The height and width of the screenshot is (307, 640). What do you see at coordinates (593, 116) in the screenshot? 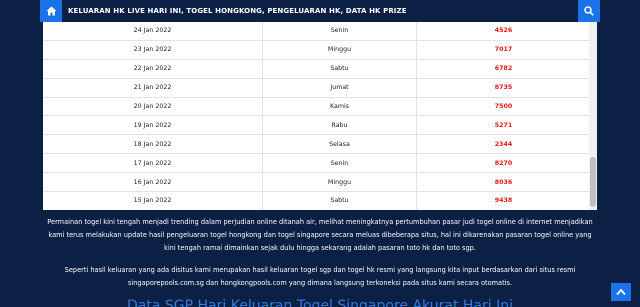
I see `table-scrollbar` at bounding box center [593, 116].